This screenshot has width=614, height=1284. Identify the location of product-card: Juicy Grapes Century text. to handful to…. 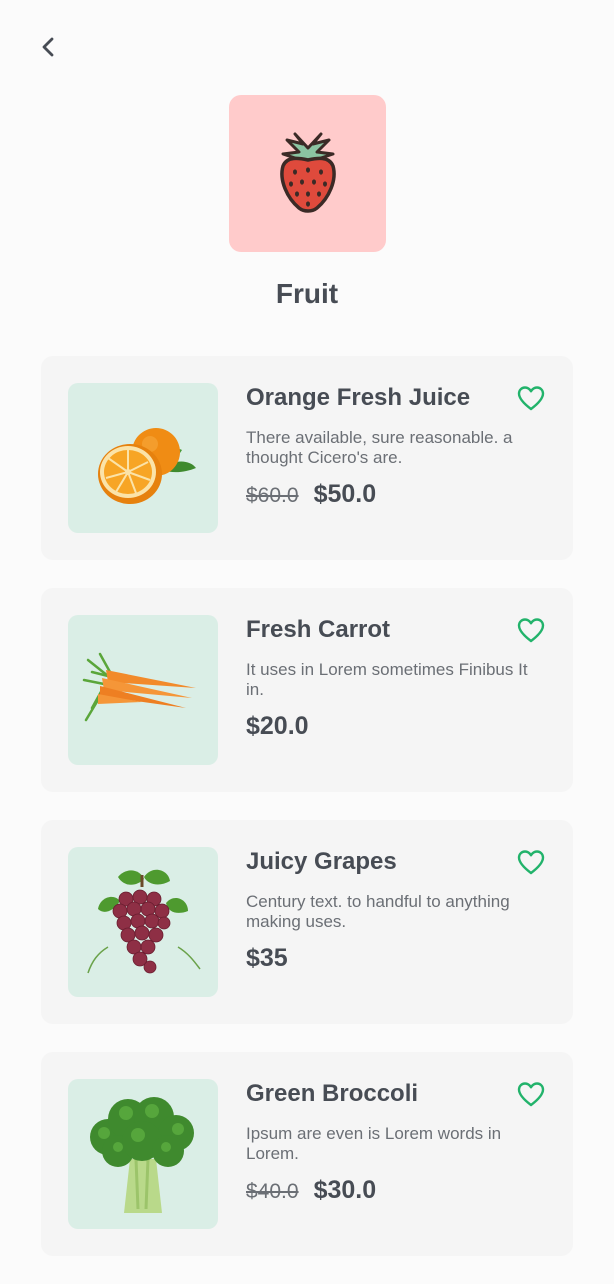
(307, 922).